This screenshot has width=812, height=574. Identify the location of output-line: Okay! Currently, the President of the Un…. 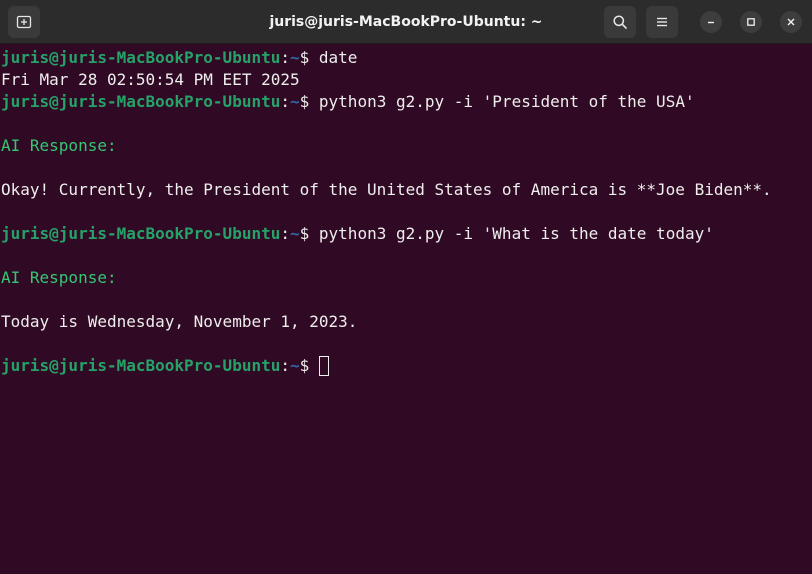
(386, 189).